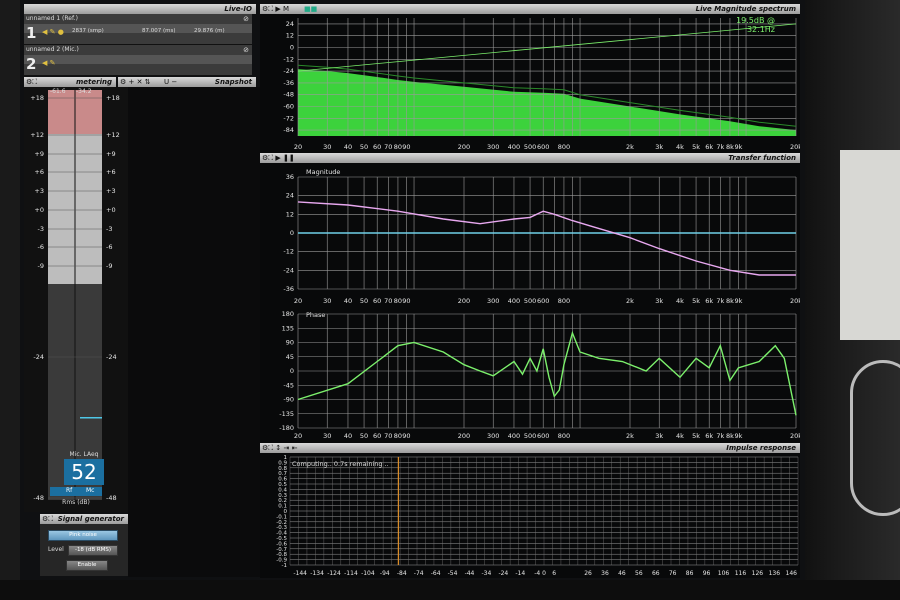  Describe the element at coordinates (69, 490) in the screenshot. I see `ref-channel-tab: Rf` at that location.